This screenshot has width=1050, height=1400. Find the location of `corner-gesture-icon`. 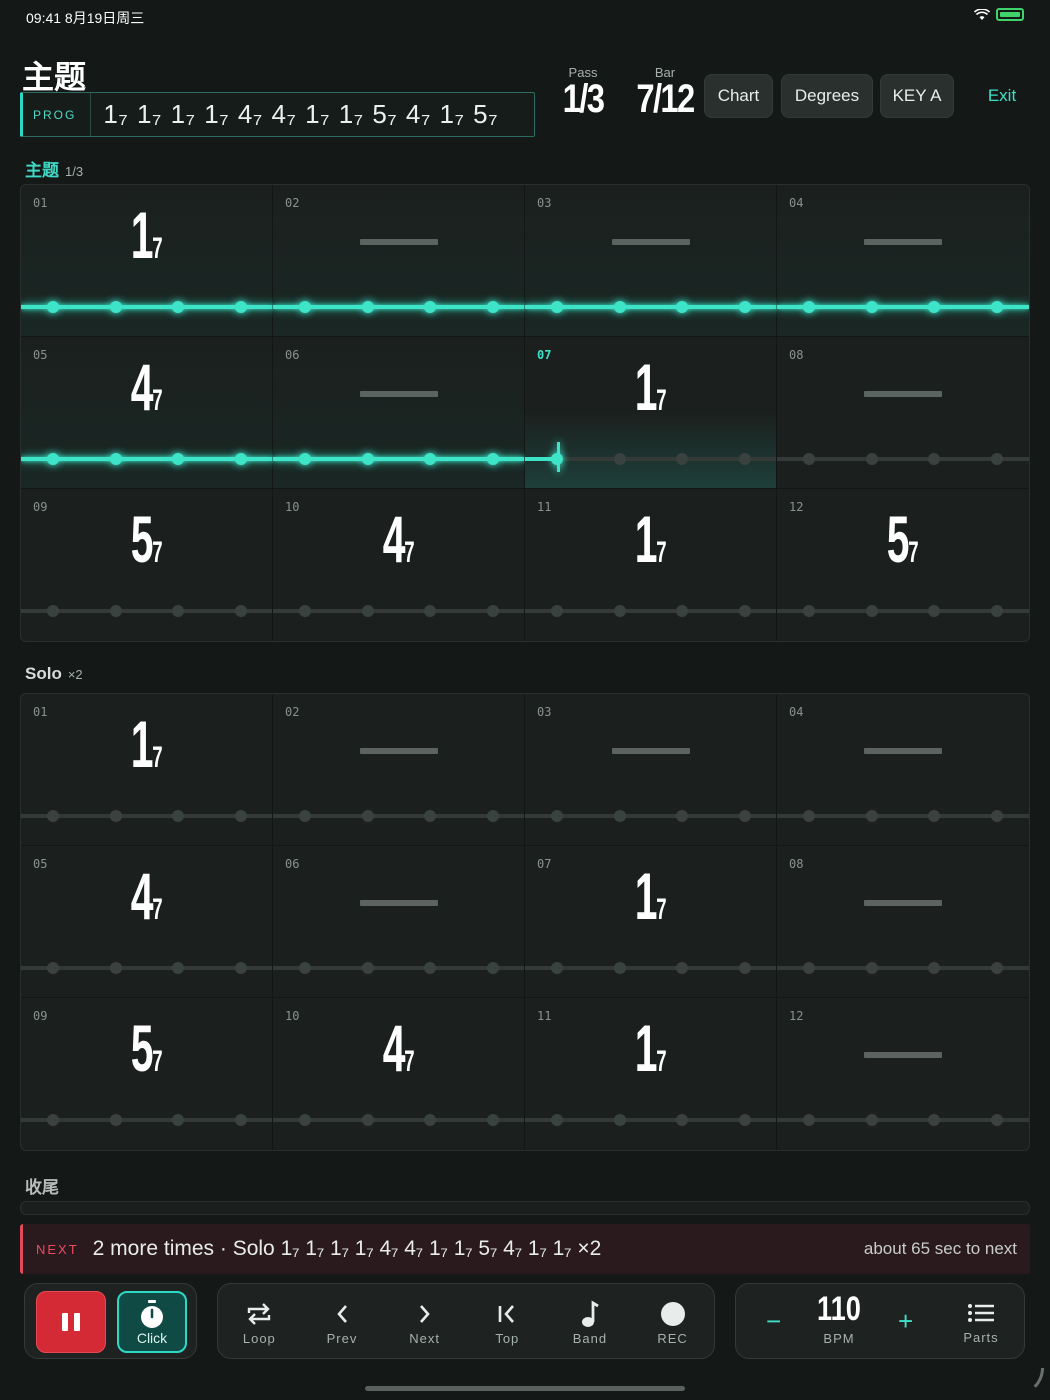

corner-gesture-icon is located at coordinates (1030, 1382).